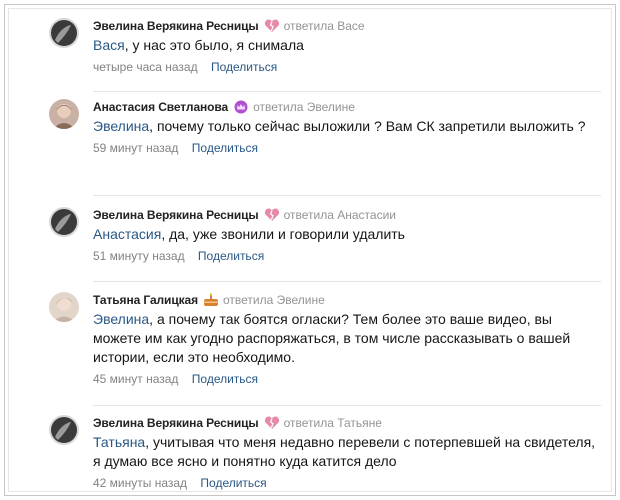  Describe the element at coordinates (135, 148) in the screenshot. I see `comment-time: 59 минут назад` at that location.